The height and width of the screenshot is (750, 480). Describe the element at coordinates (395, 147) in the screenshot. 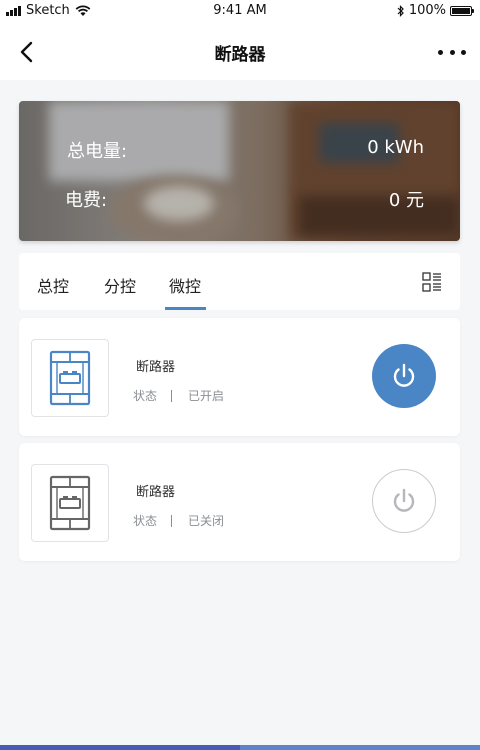

I see `energy-value: 0 kWh` at that location.